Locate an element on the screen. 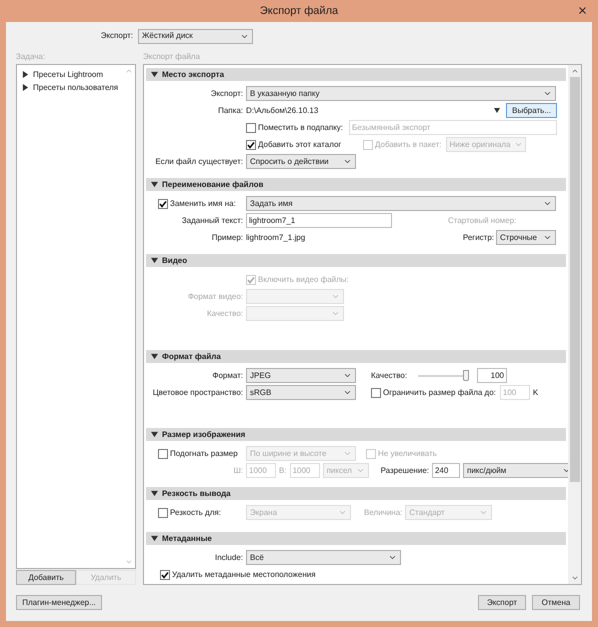 This screenshot has height=627, width=598. window-title: Экспорт файла is located at coordinates (299, 11).